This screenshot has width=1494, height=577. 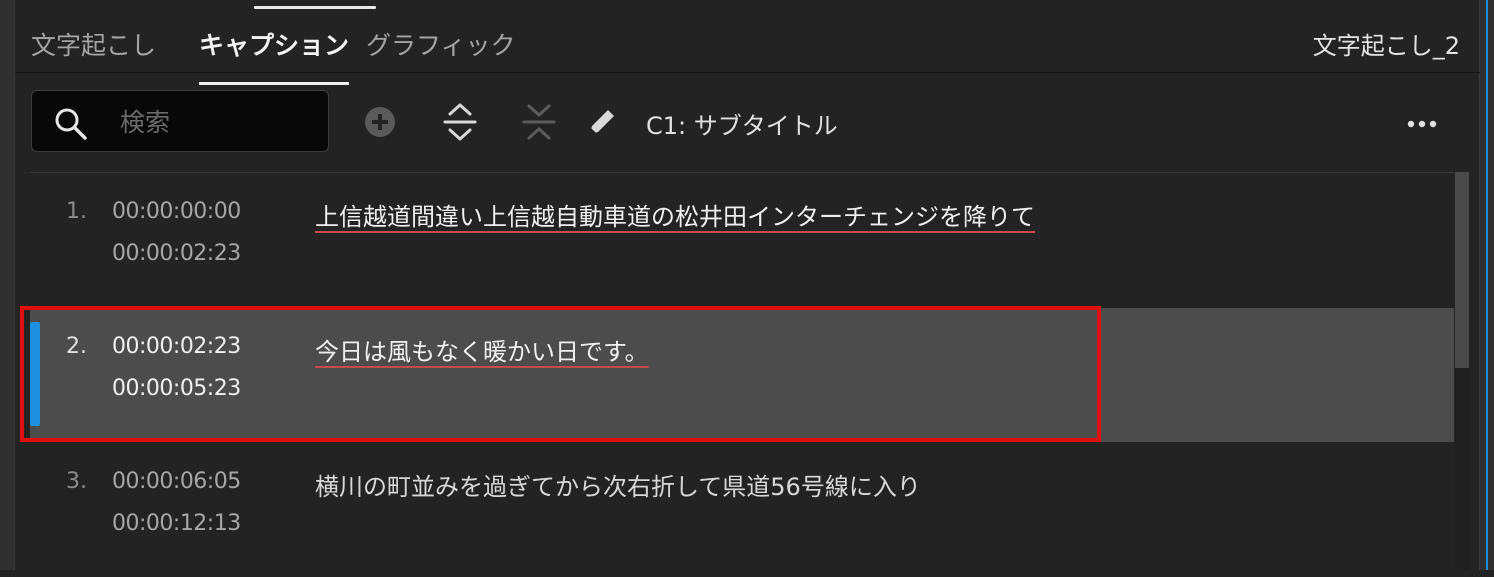 I want to click on tab-captions: キャプション, so click(x=274, y=55).